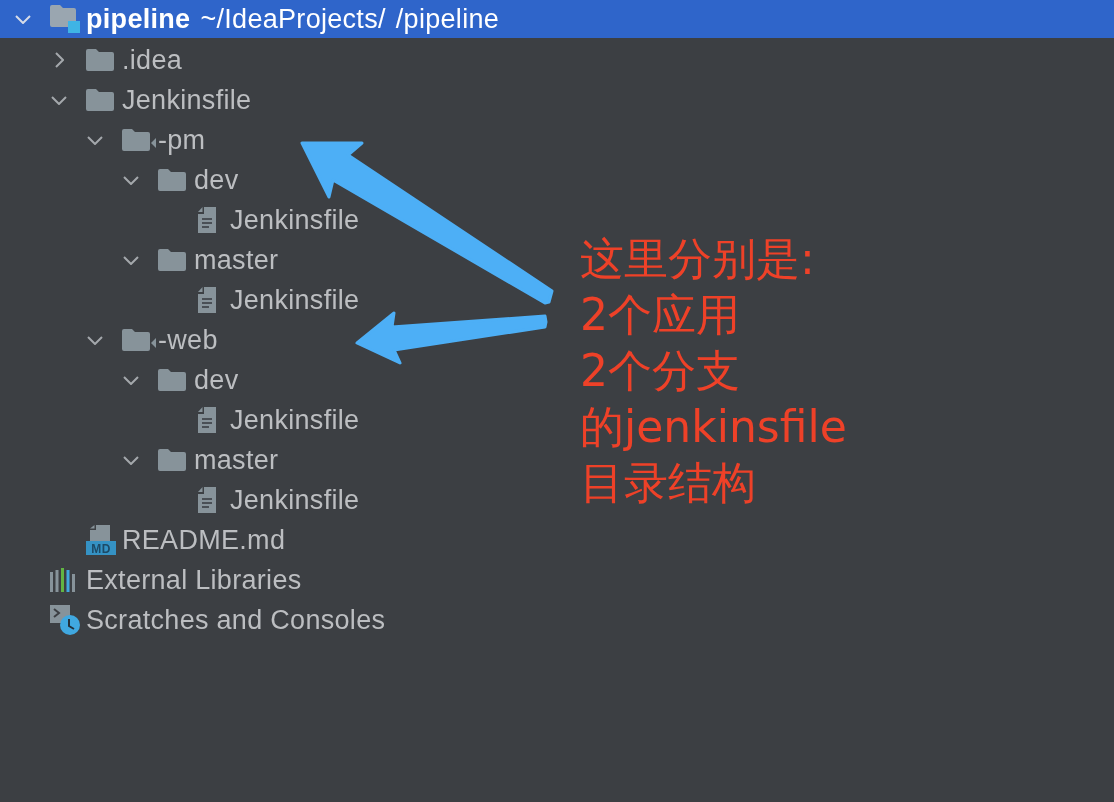 The width and height of the screenshot is (1114, 802). What do you see at coordinates (65, 620) in the screenshot?
I see `console-clock-icon` at bounding box center [65, 620].